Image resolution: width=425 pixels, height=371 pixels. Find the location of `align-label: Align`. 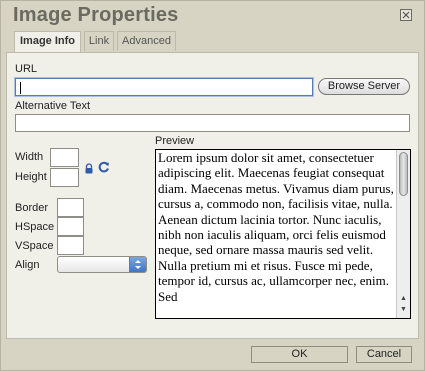

align-label: Align is located at coordinates (27, 265).